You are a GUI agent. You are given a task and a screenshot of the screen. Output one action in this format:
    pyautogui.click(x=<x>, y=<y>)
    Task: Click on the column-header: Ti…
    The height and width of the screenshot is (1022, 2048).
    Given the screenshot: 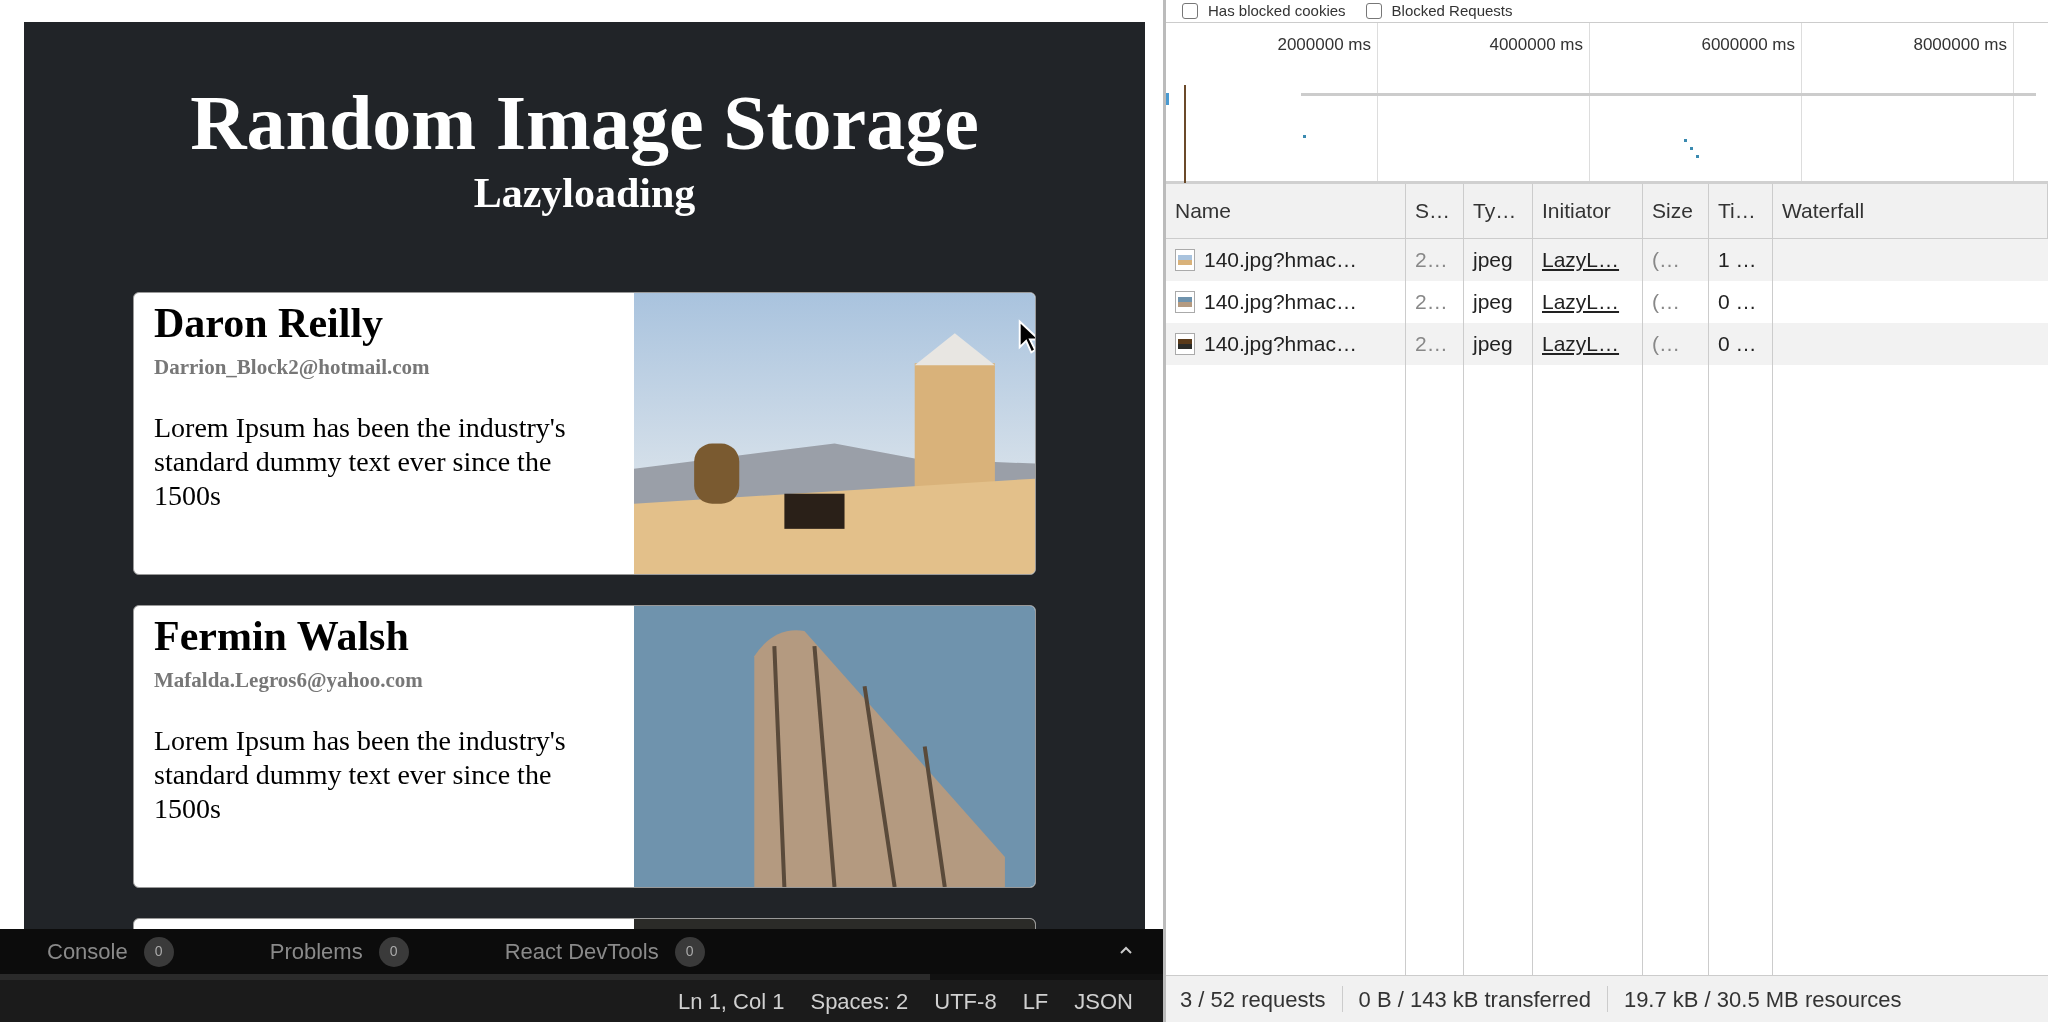 What is the action you would take?
    pyautogui.click(x=1741, y=211)
    